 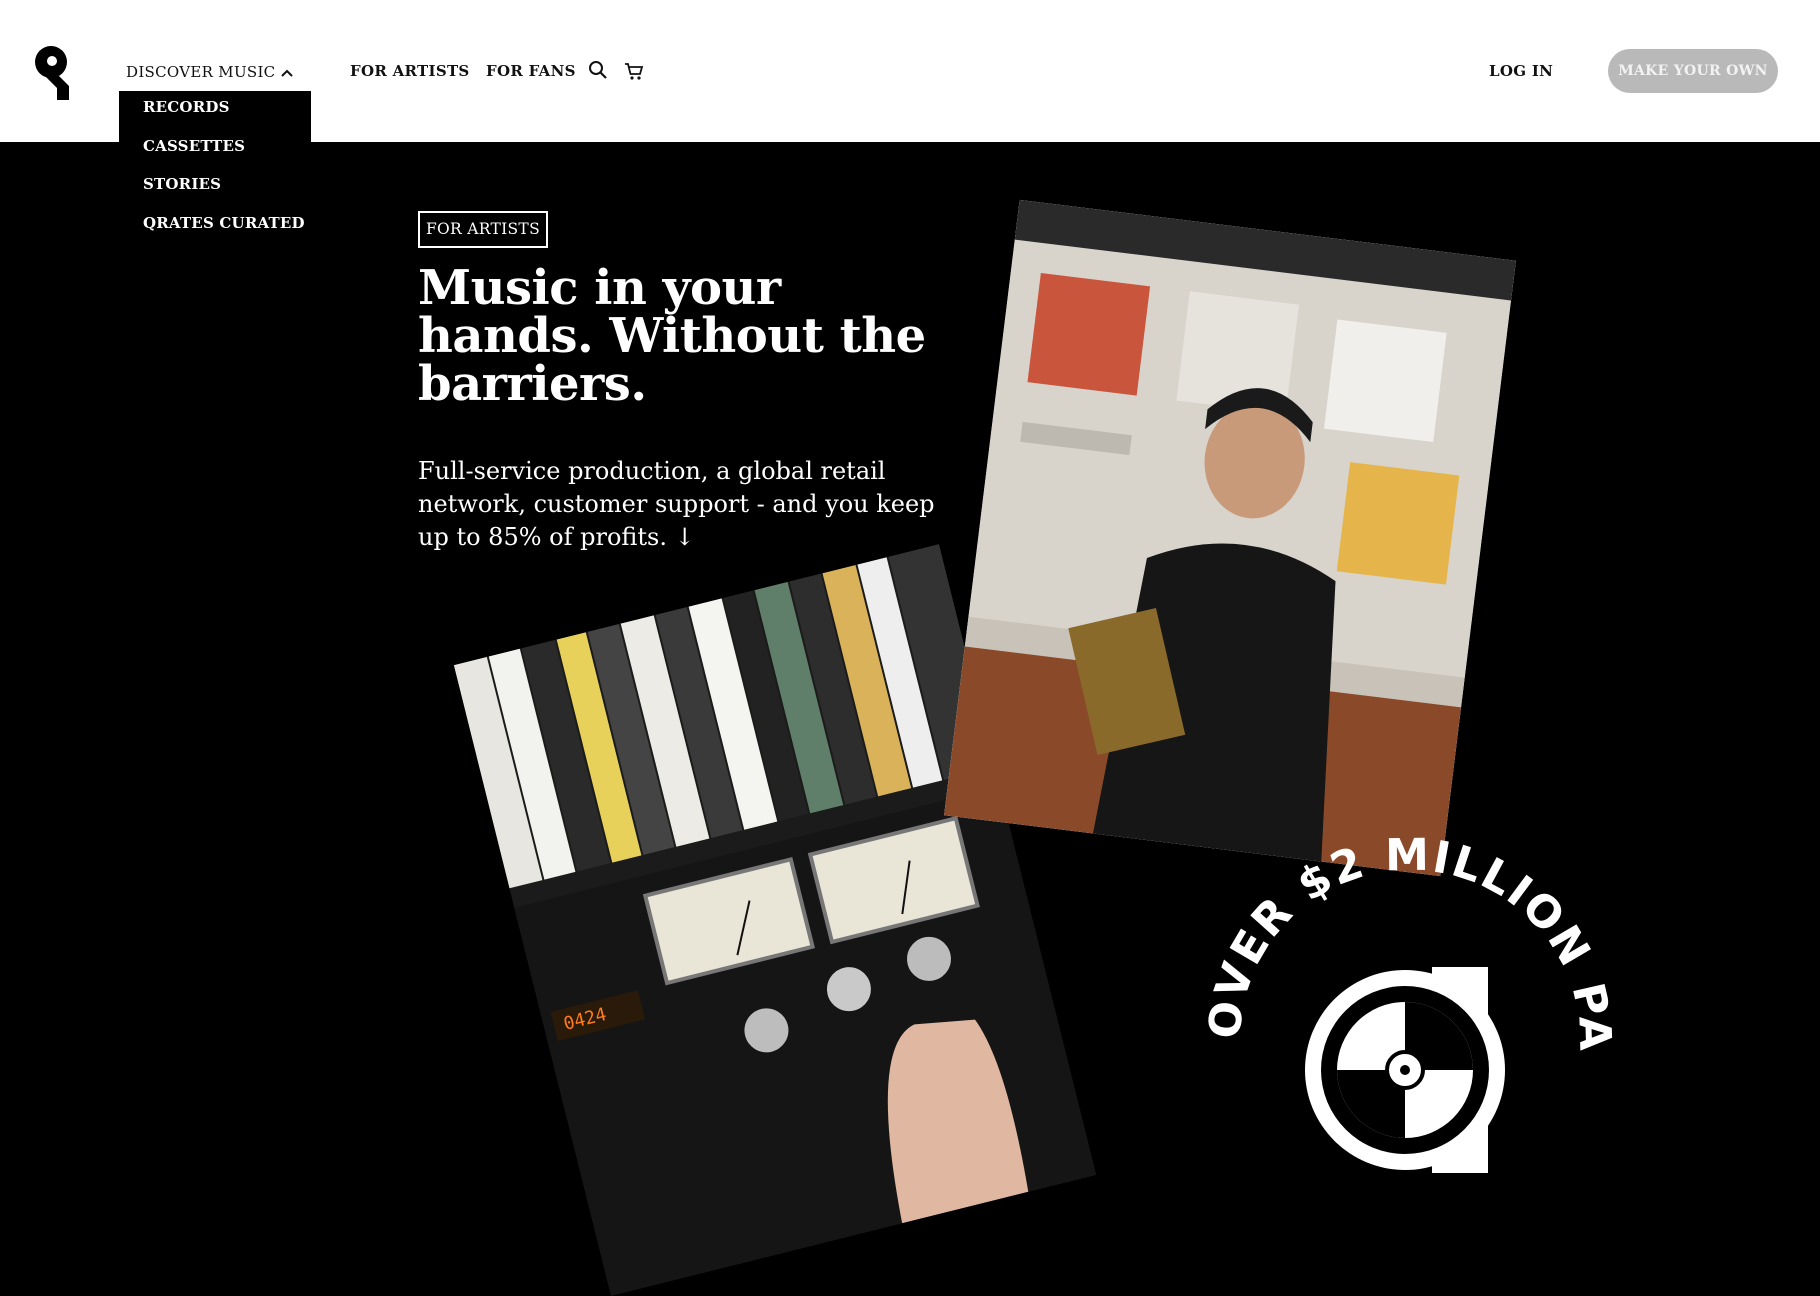 What do you see at coordinates (201, 72) in the screenshot?
I see `nav-discover-label: DISCOVER MUSIC` at bounding box center [201, 72].